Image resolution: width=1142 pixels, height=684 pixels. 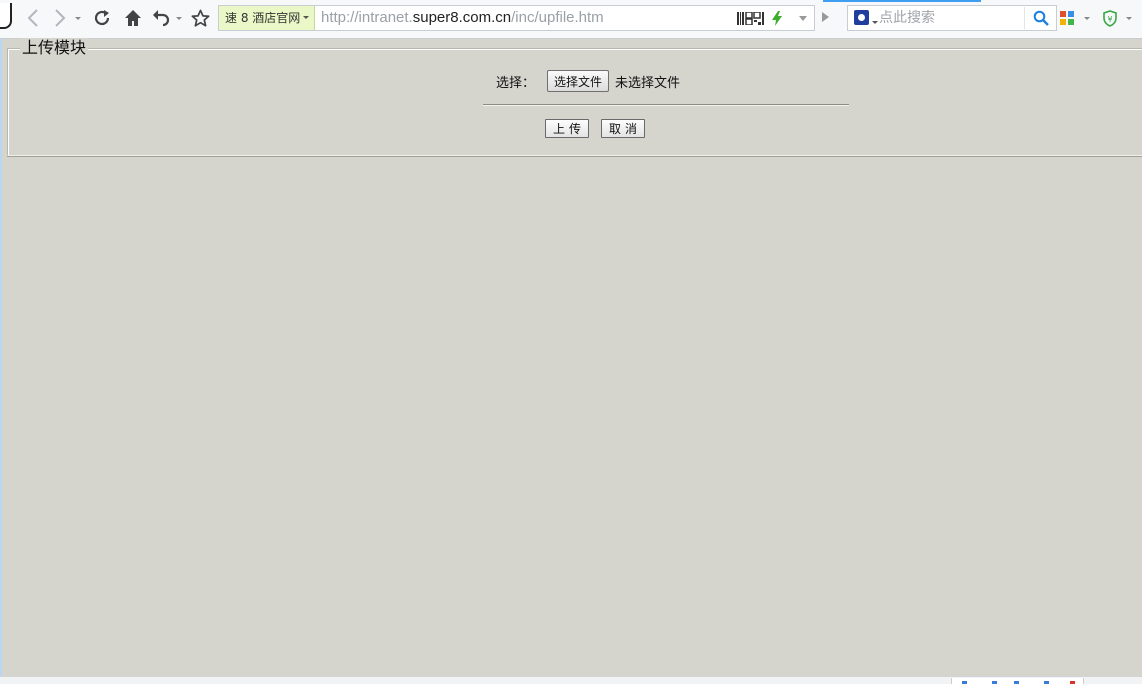 What do you see at coordinates (161, 18) in the screenshot?
I see `undo-icon` at bounding box center [161, 18].